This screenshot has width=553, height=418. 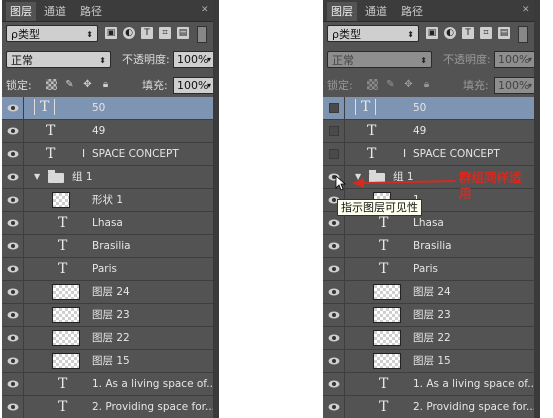 What do you see at coordinates (341, 183) in the screenshot?
I see `mouse-cursor-icon` at bounding box center [341, 183].